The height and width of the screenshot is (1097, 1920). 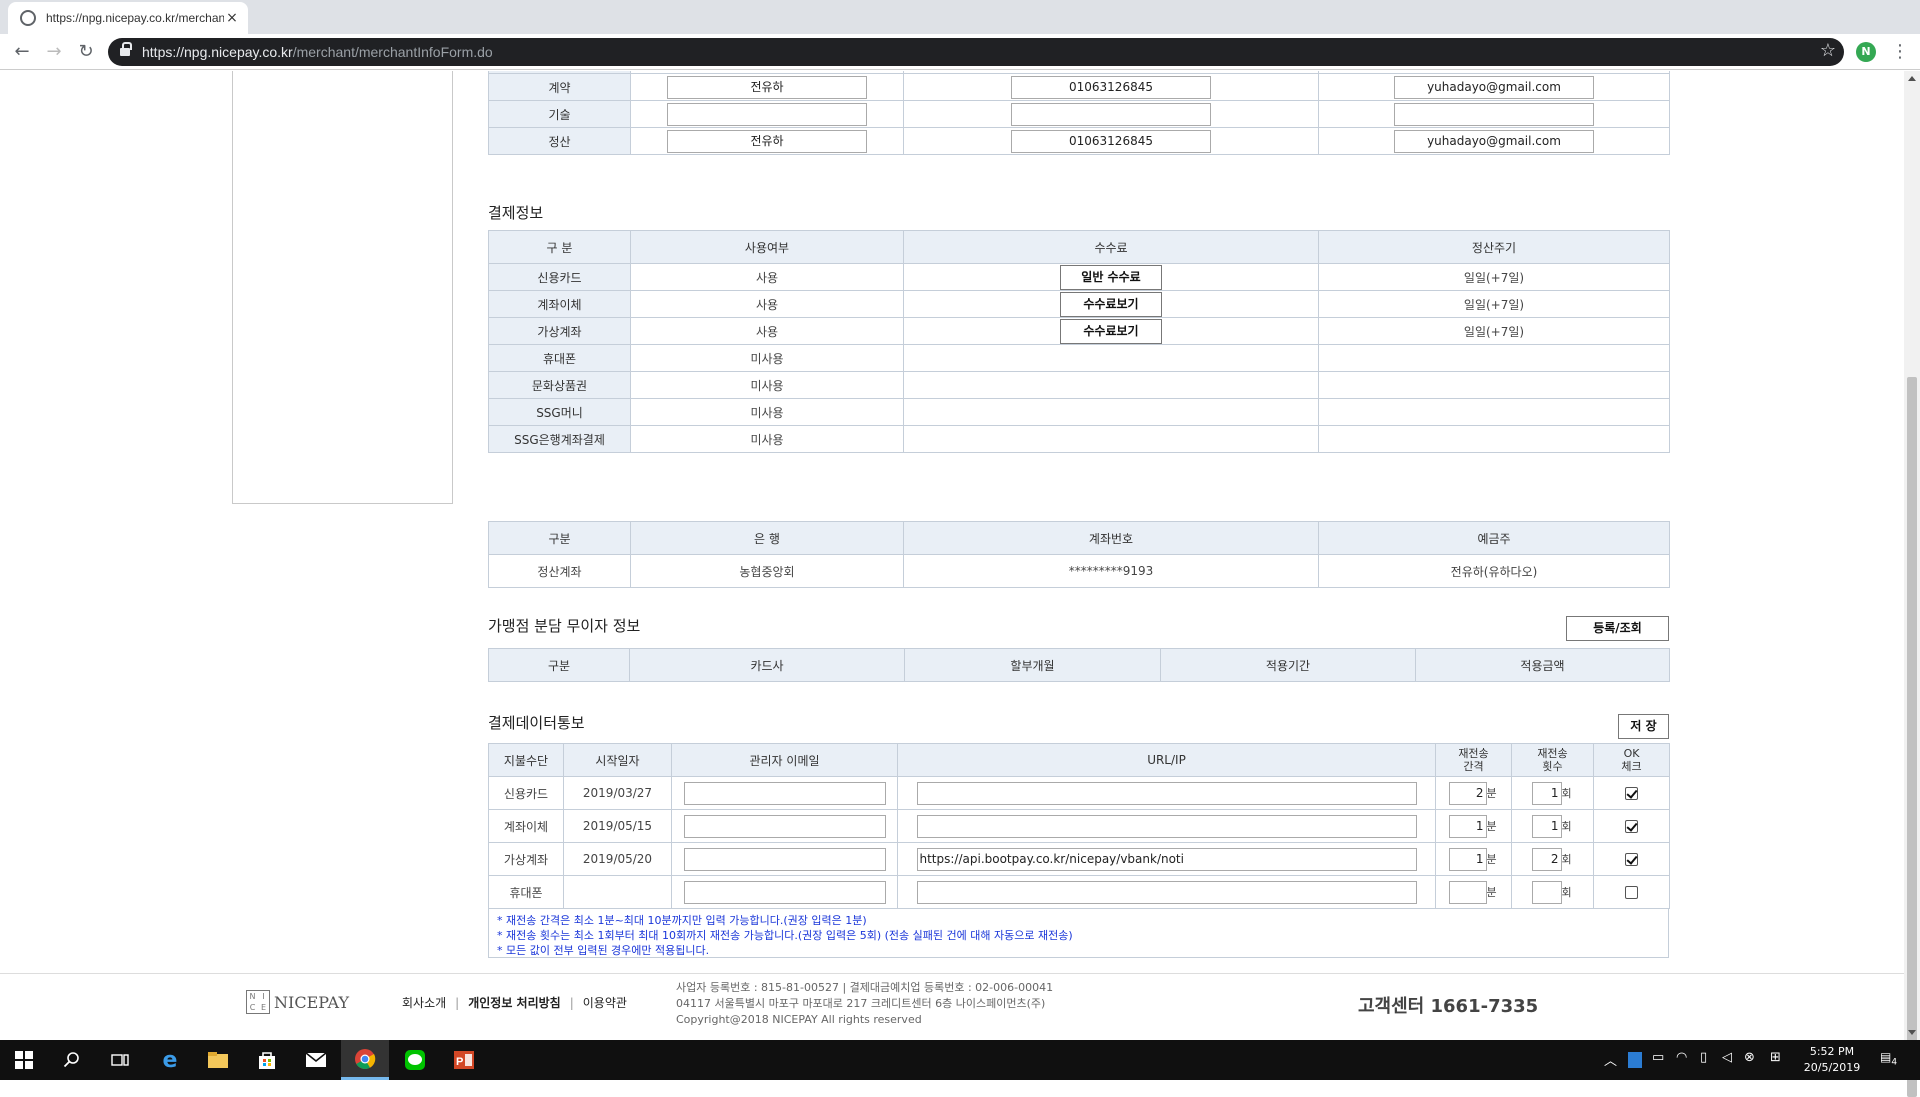 What do you see at coordinates (464, 1060) in the screenshot?
I see `powerpoint-icon: P` at bounding box center [464, 1060].